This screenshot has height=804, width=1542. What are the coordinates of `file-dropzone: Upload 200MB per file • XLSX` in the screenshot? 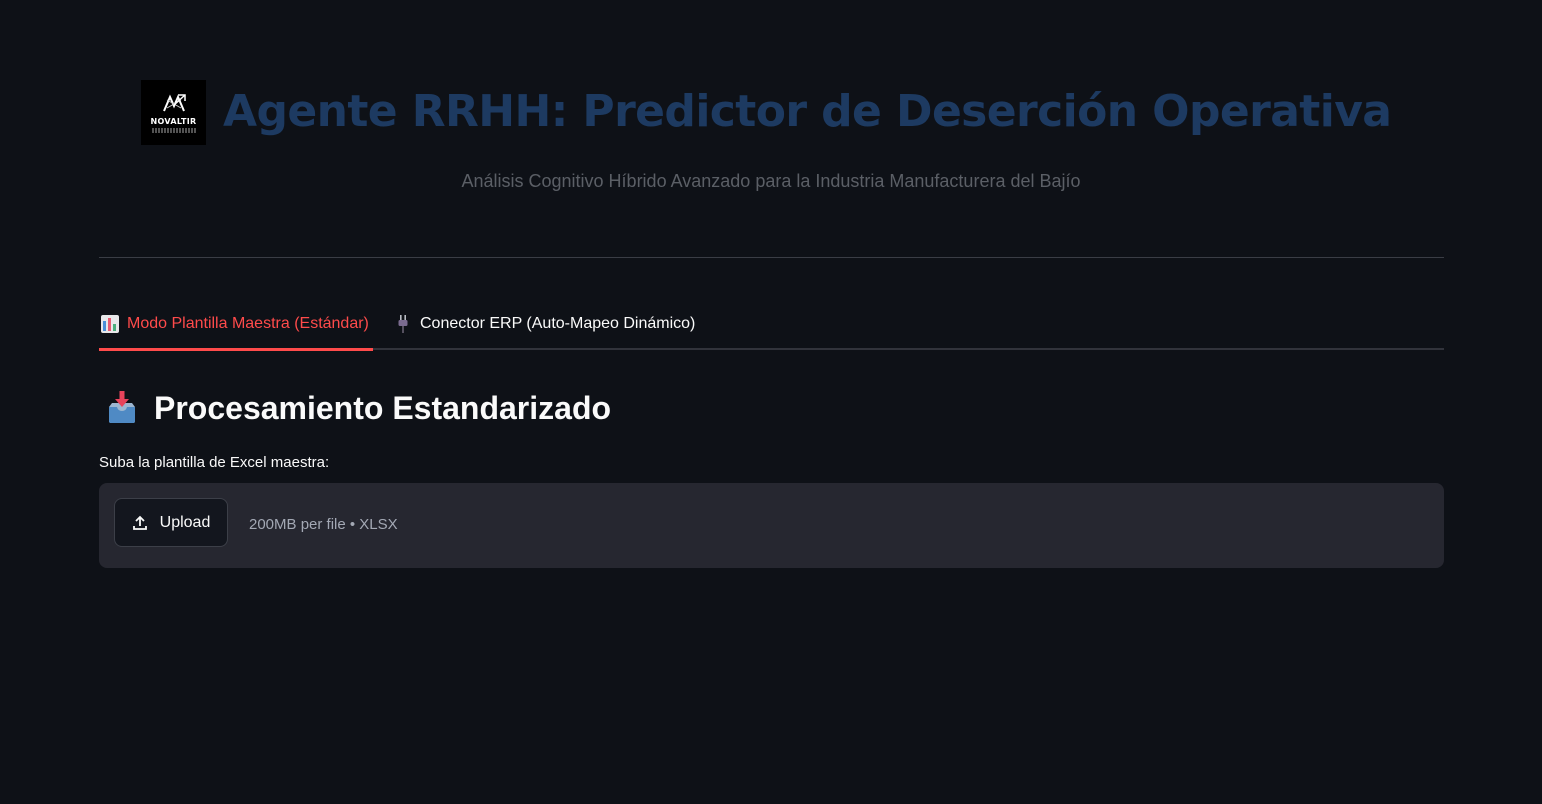 It's located at (771, 525).